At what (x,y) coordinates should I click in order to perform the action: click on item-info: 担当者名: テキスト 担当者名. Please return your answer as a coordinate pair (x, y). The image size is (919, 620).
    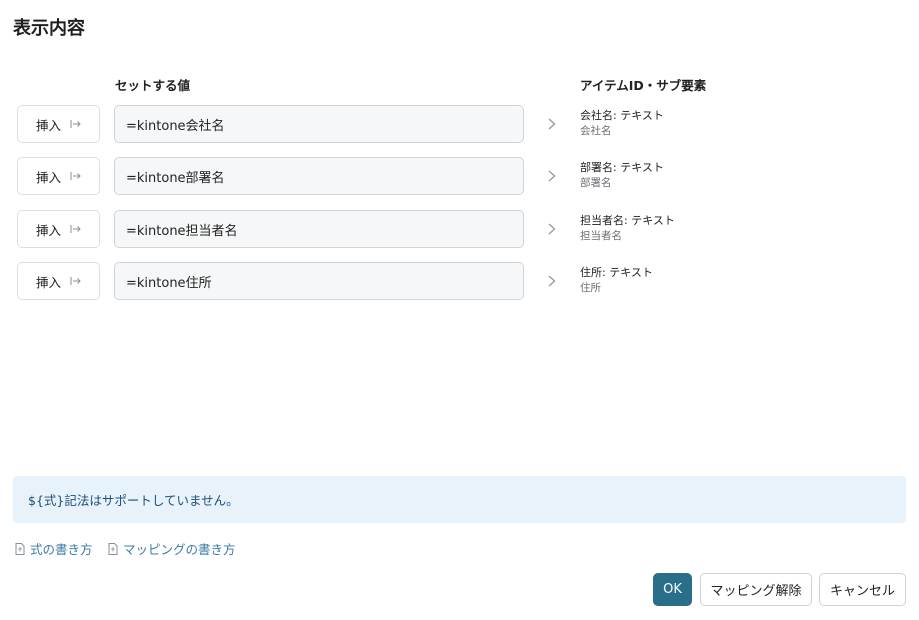
    Looking at the image, I should click on (627, 229).